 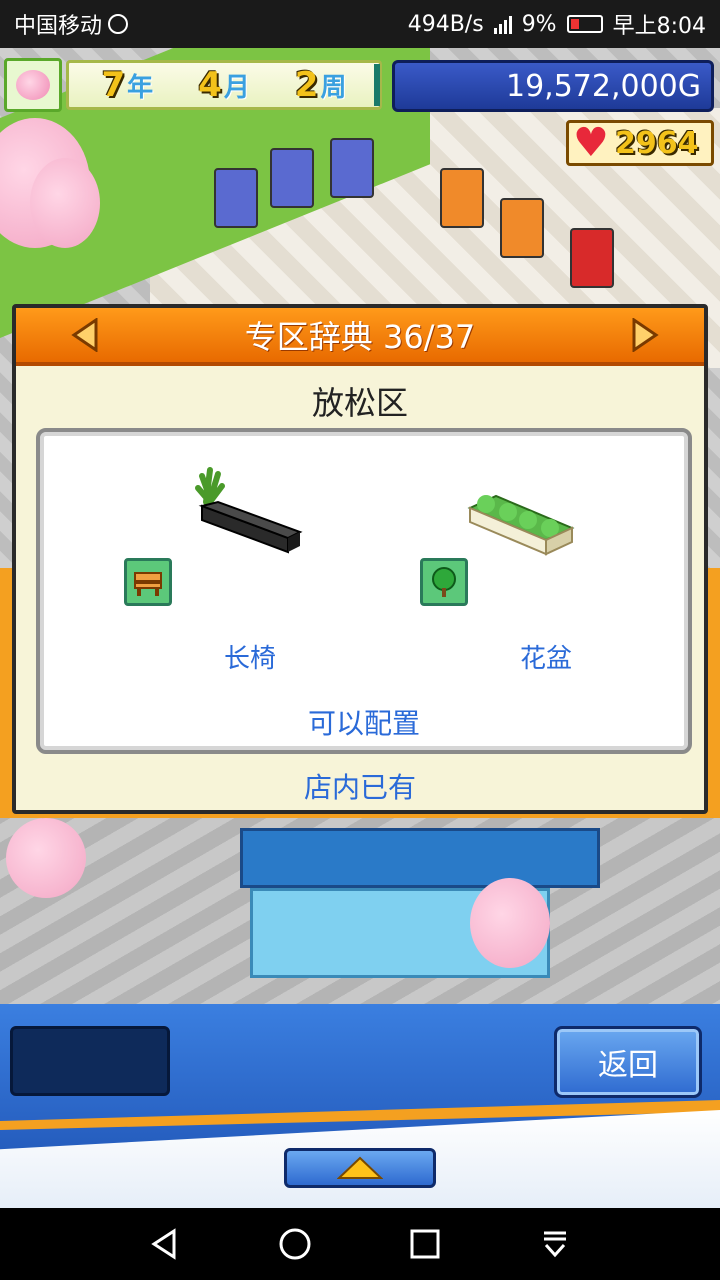 What do you see at coordinates (539, 24) in the screenshot?
I see `battery-percent: 9%` at bounding box center [539, 24].